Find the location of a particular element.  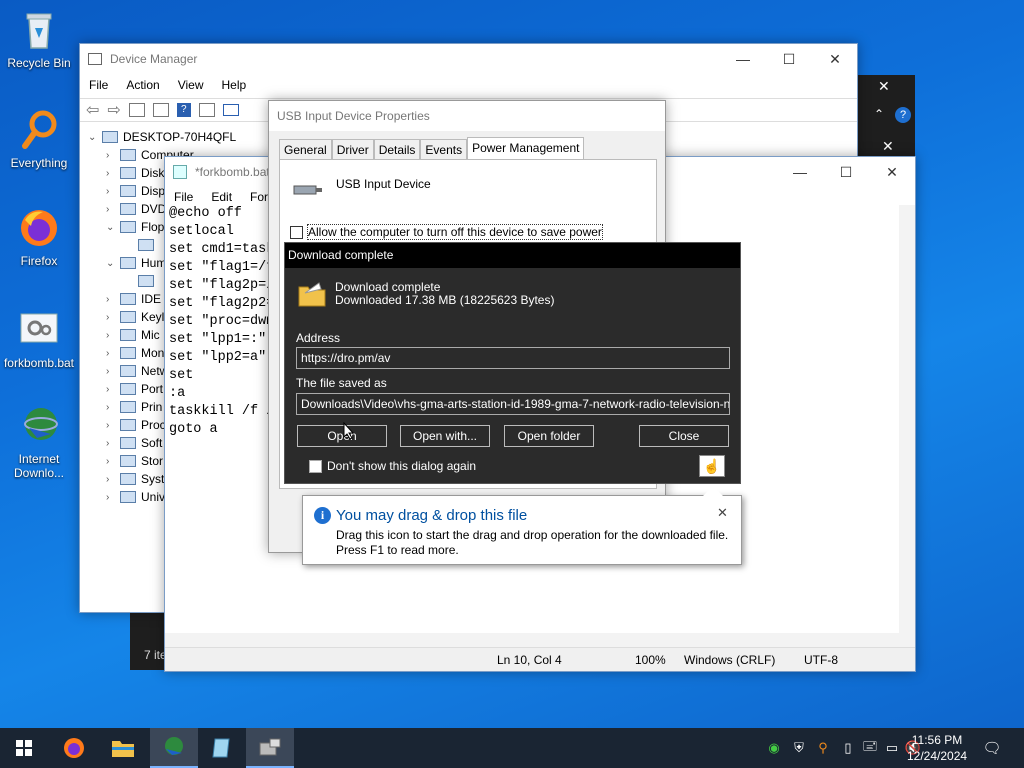

tree-item: › Disk is located at coordinates (135, 173).